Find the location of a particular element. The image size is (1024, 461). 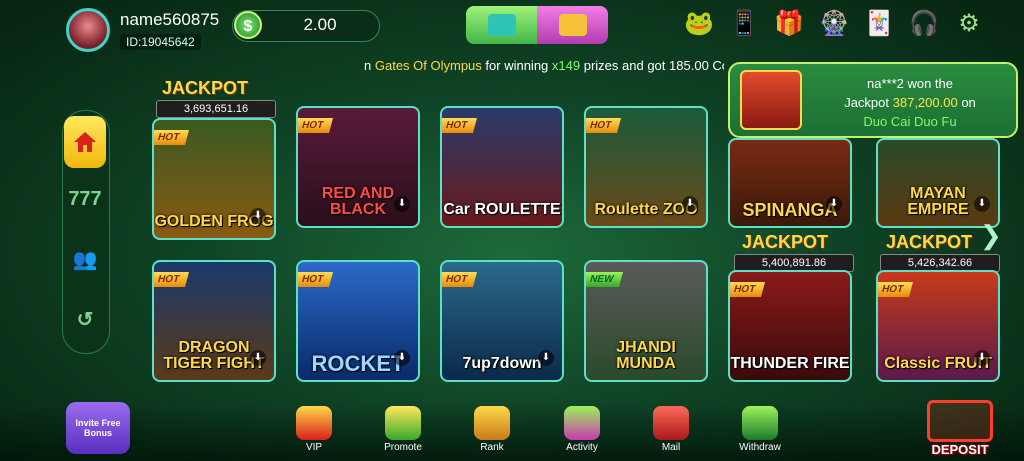

slots-777-icon: 777 is located at coordinates (85, 199).